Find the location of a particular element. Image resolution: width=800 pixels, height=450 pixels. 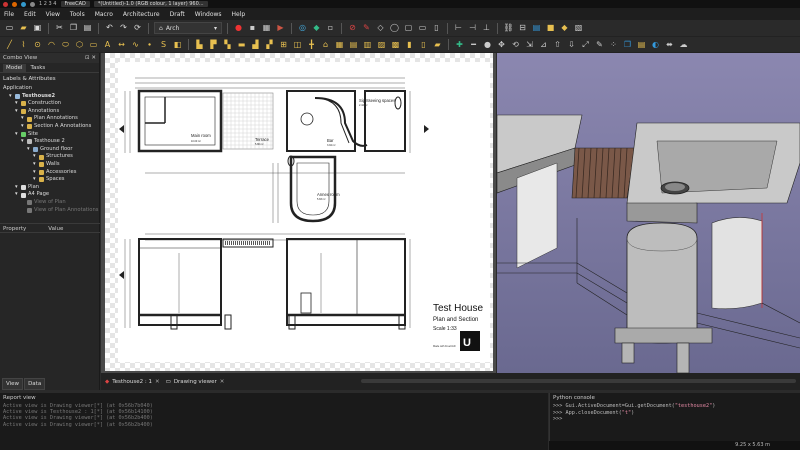

circle-icon: ⊙ is located at coordinates (37, 44).